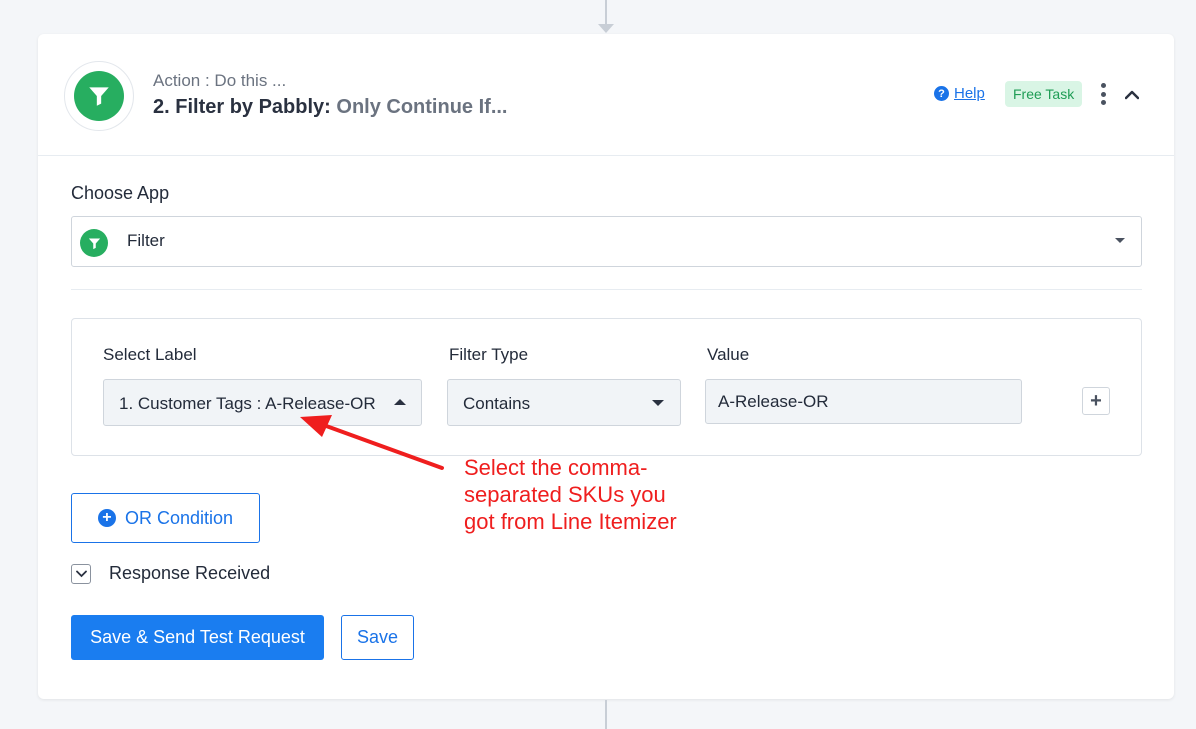 The image size is (1196, 729). I want to click on choose-app-select: Filter, so click(606, 241).